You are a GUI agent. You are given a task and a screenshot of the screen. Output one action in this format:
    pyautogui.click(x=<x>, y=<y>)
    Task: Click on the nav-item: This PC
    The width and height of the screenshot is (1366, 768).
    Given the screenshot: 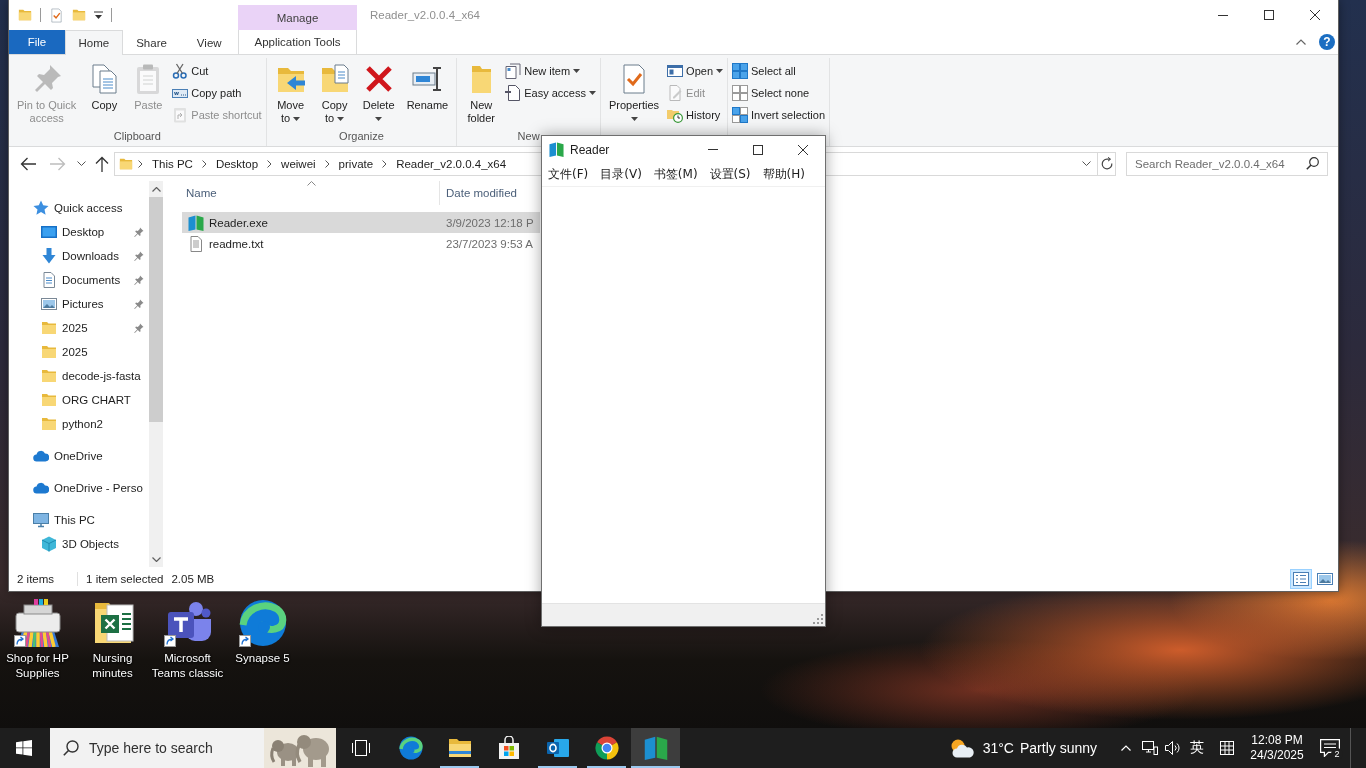 What is the action you would take?
    pyautogui.click(x=79, y=520)
    